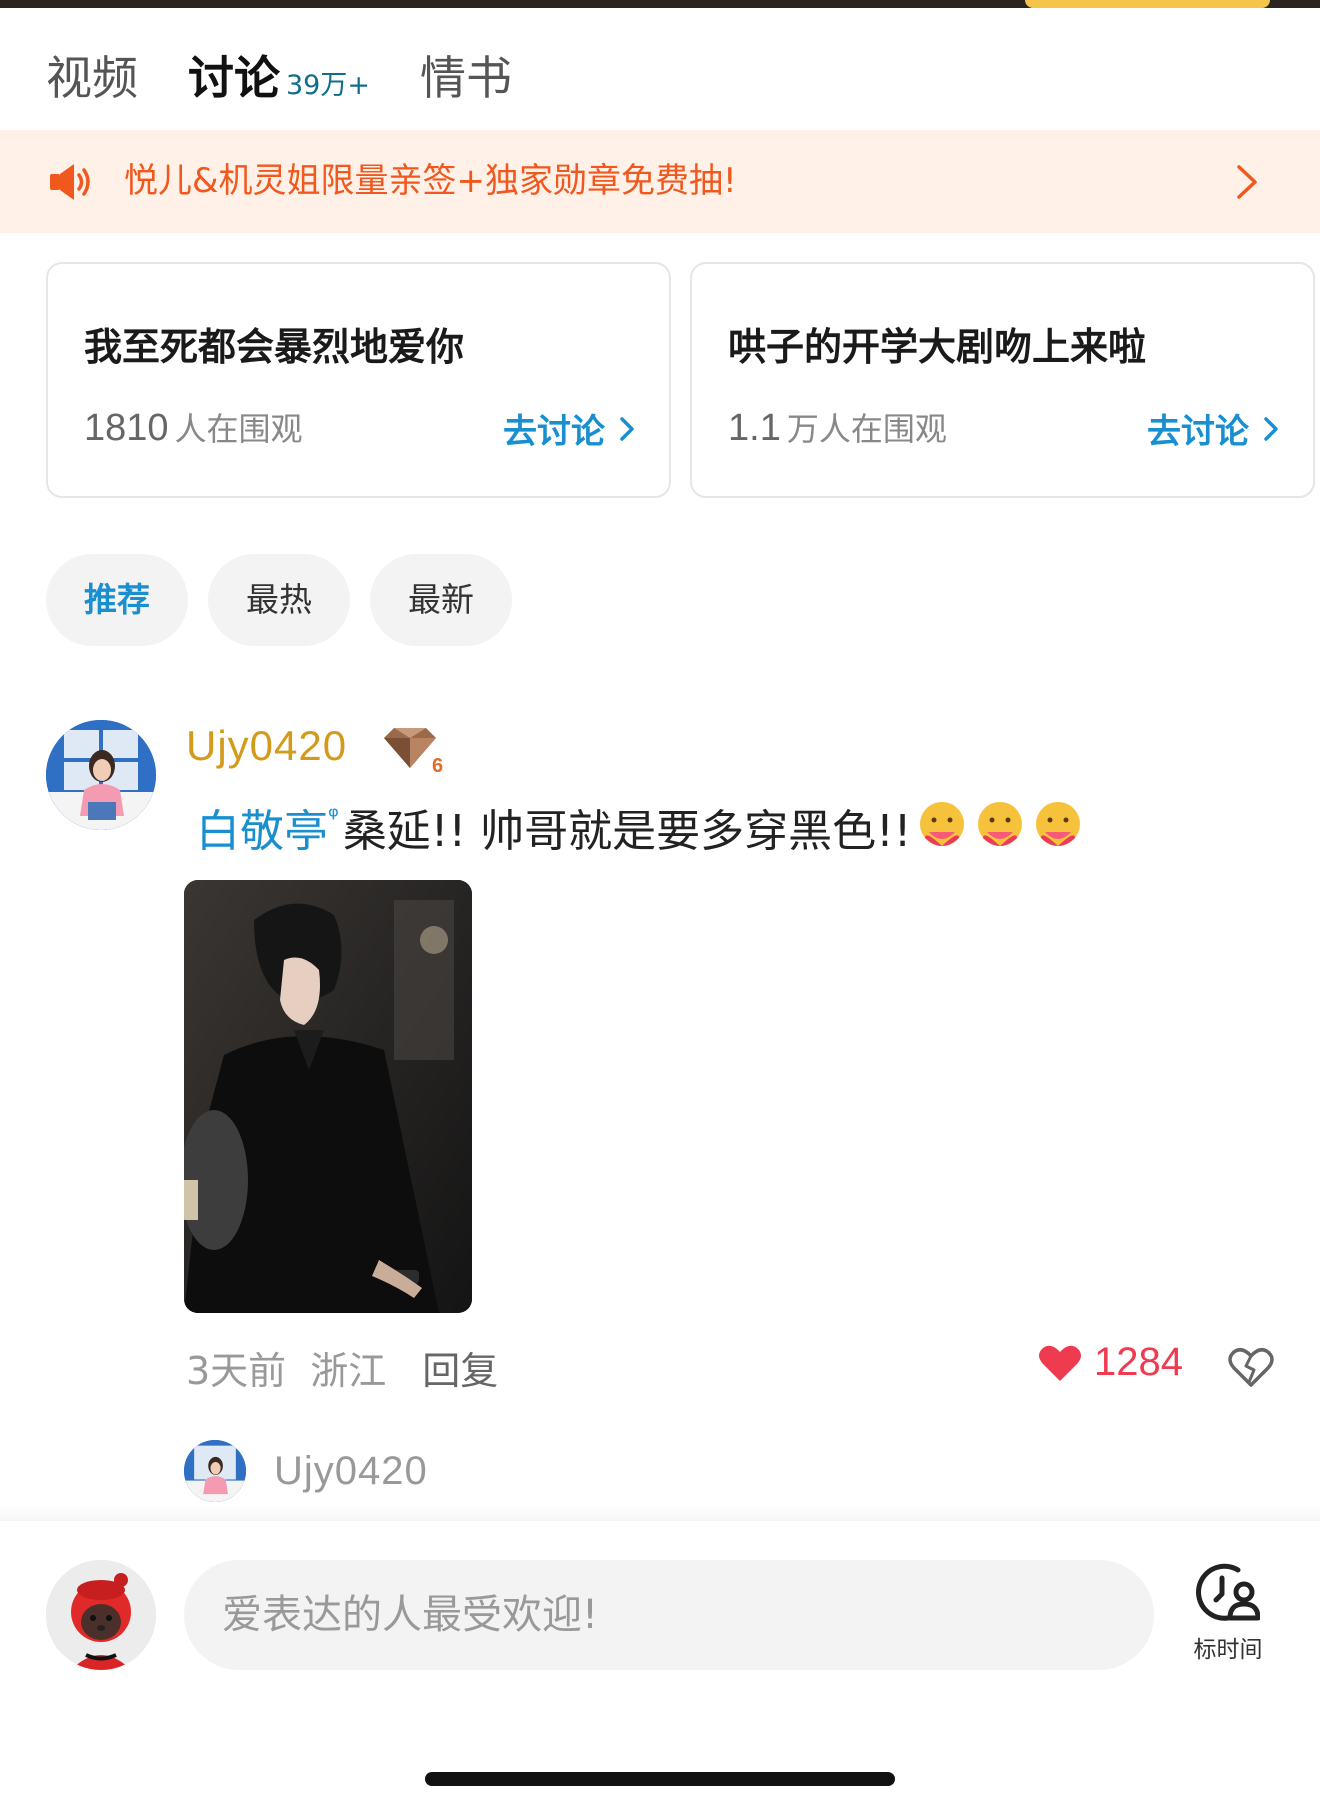 The height and width of the screenshot is (1811, 1320). What do you see at coordinates (70, 182) in the screenshot?
I see `speaker-icon` at bounding box center [70, 182].